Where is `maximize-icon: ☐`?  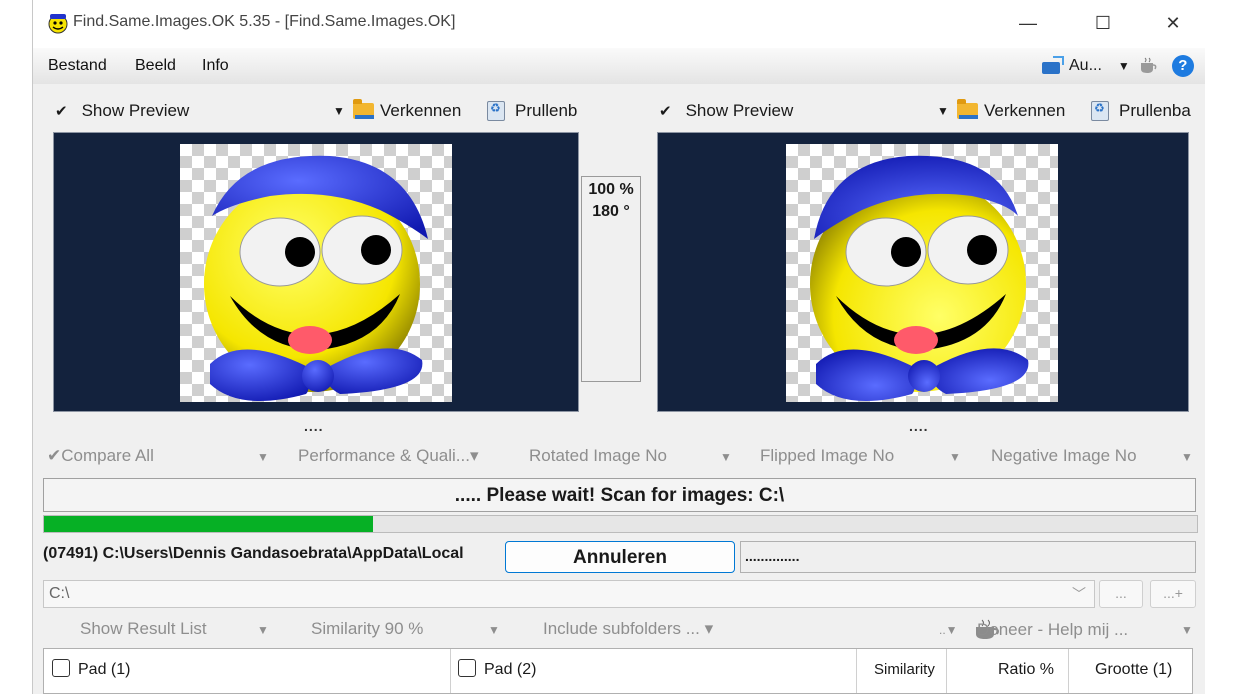
maximize-icon: ☐ is located at coordinates (1103, 22).